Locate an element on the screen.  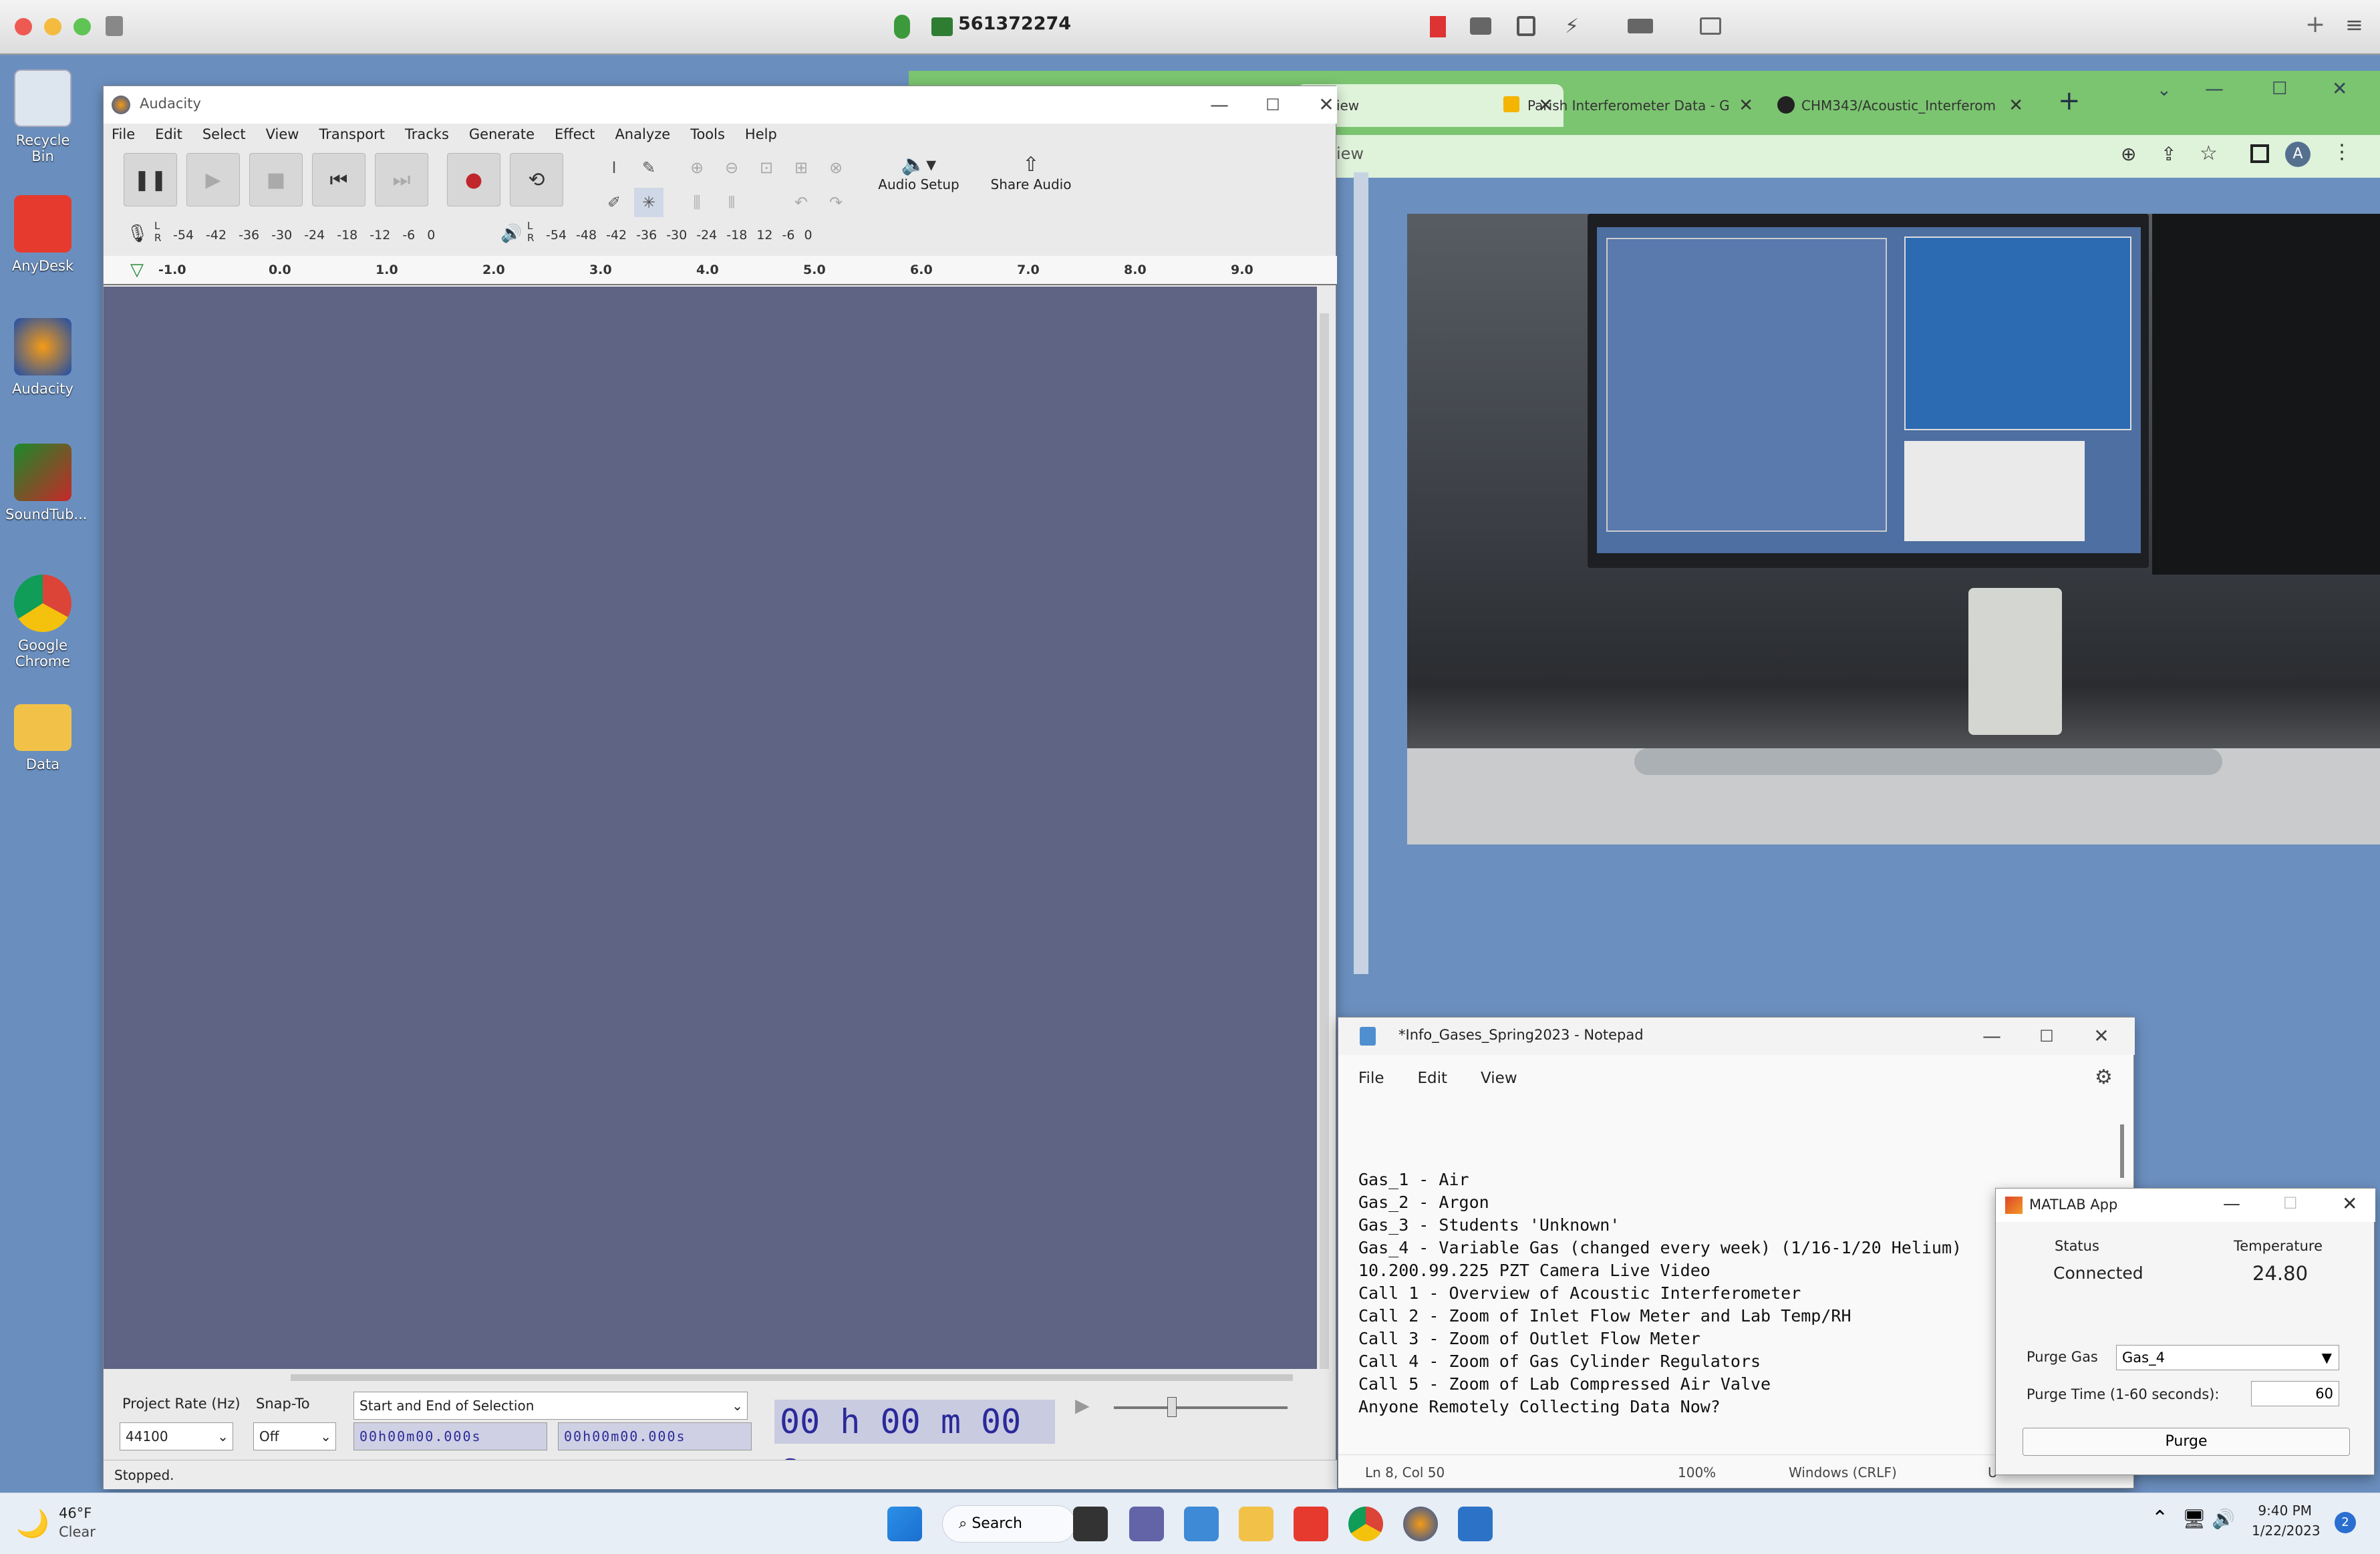
zoom-in-icon: ⊕ is located at coordinates (697, 167).